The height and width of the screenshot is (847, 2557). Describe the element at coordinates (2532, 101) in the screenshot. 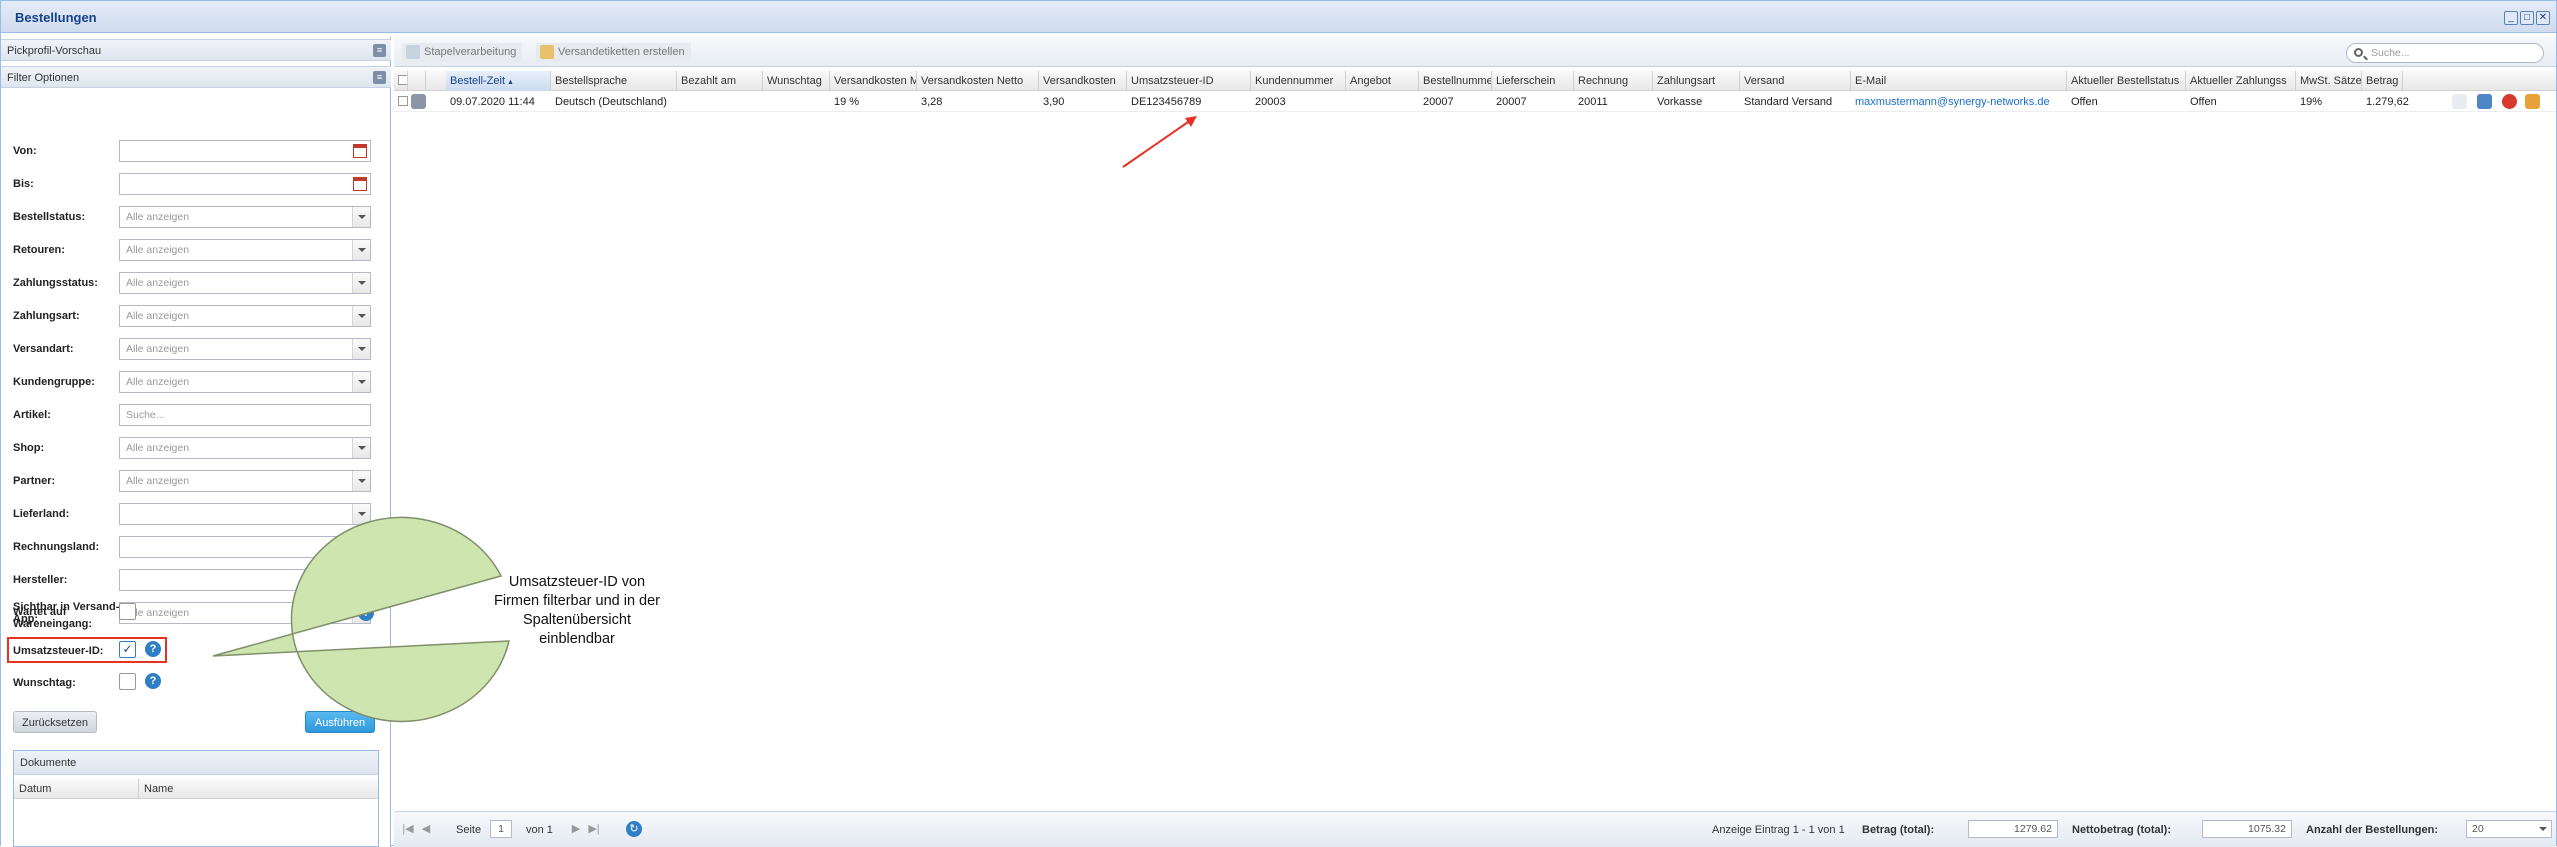

I see `edit-icon` at that location.